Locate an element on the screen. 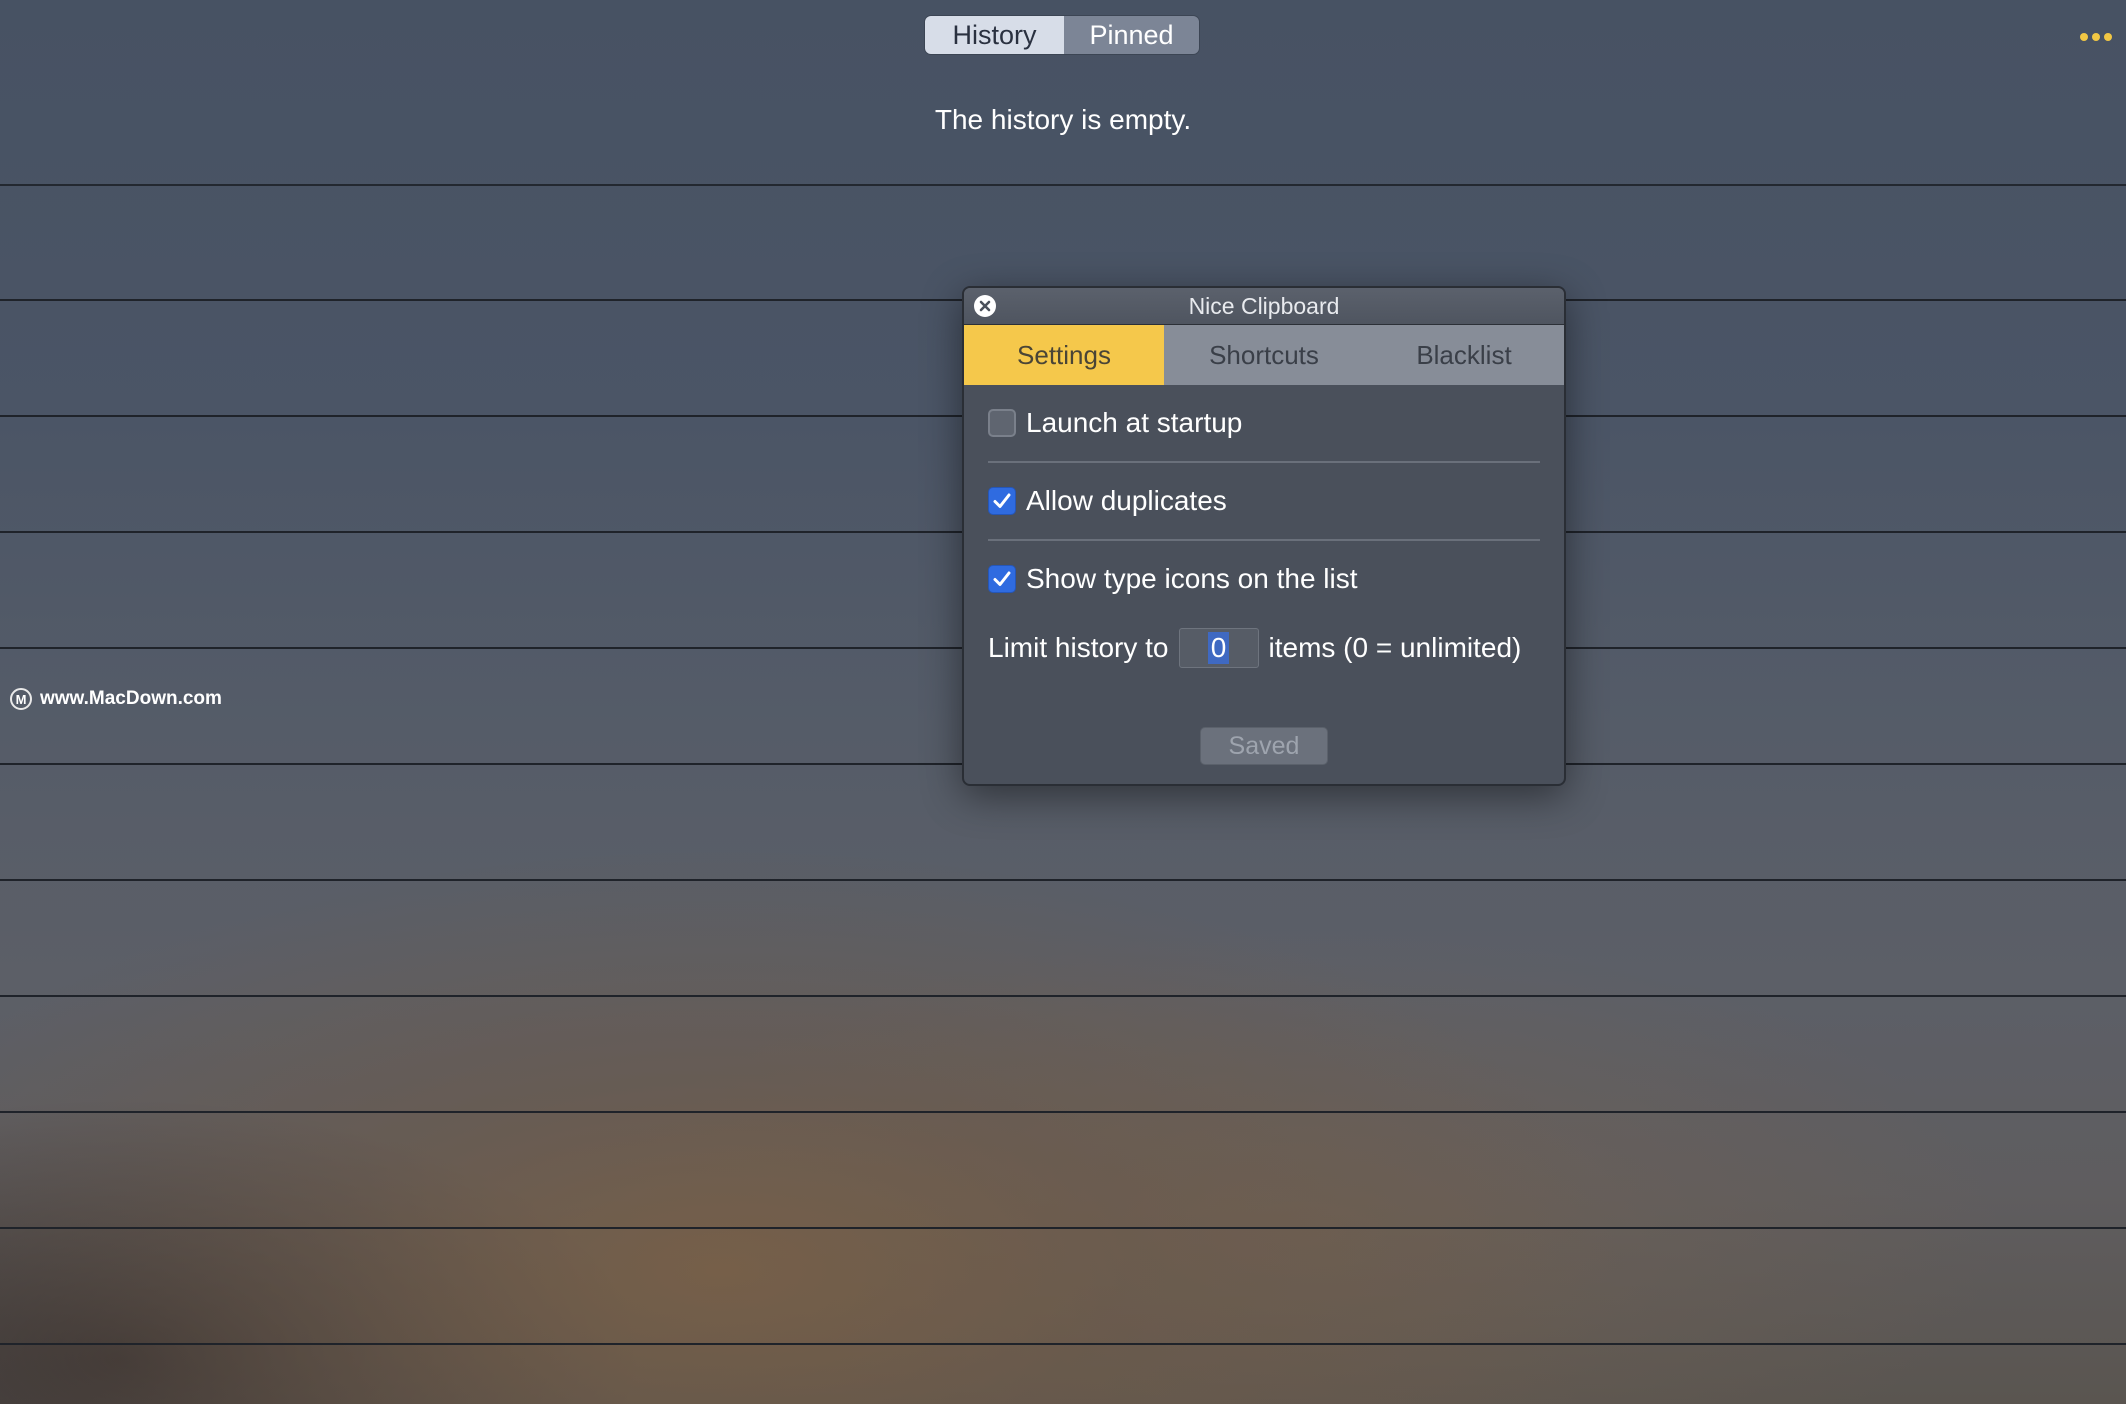  watermark: M www.MacDown.com is located at coordinates (116, 699).